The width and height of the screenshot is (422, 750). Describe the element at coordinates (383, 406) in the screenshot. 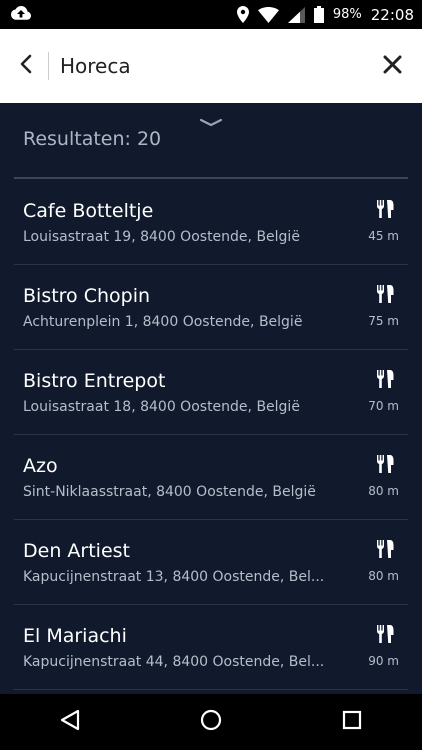

I see `place-distance: 70 m` at that location.